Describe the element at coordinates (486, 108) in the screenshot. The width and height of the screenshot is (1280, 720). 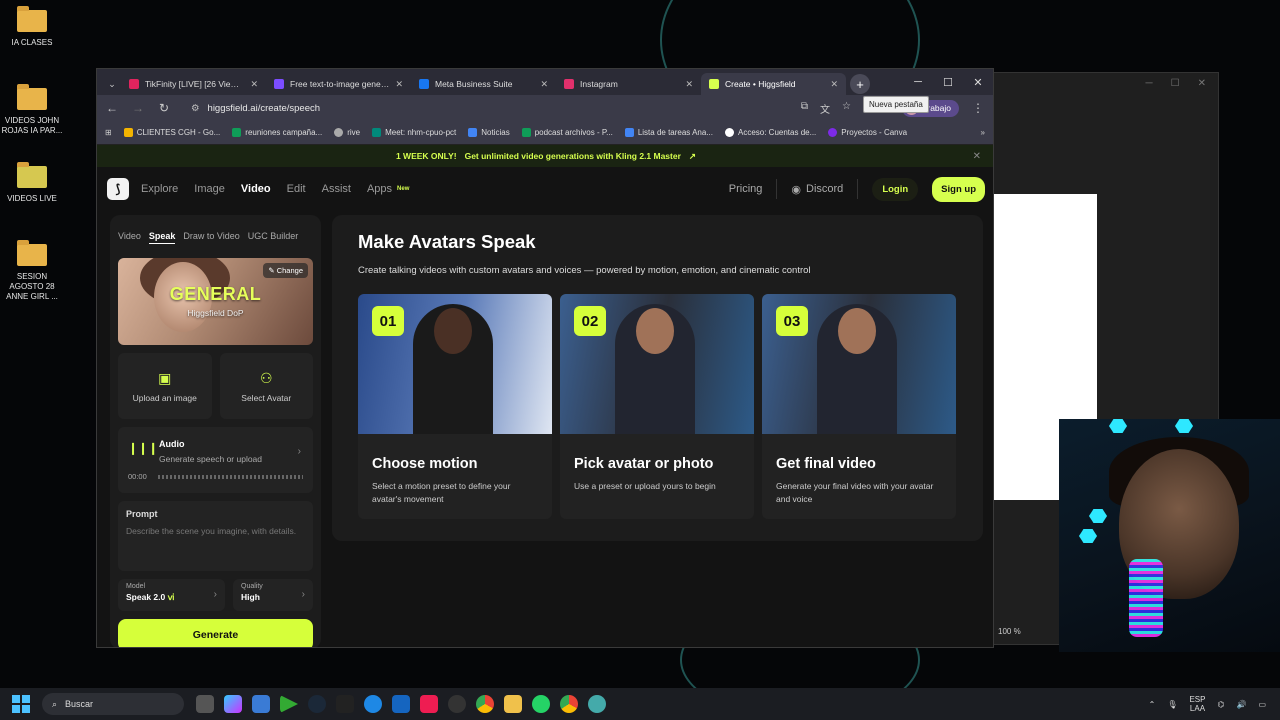
I see `address-bar: ⚙ higgsfield.ai/create/speech` at that location.